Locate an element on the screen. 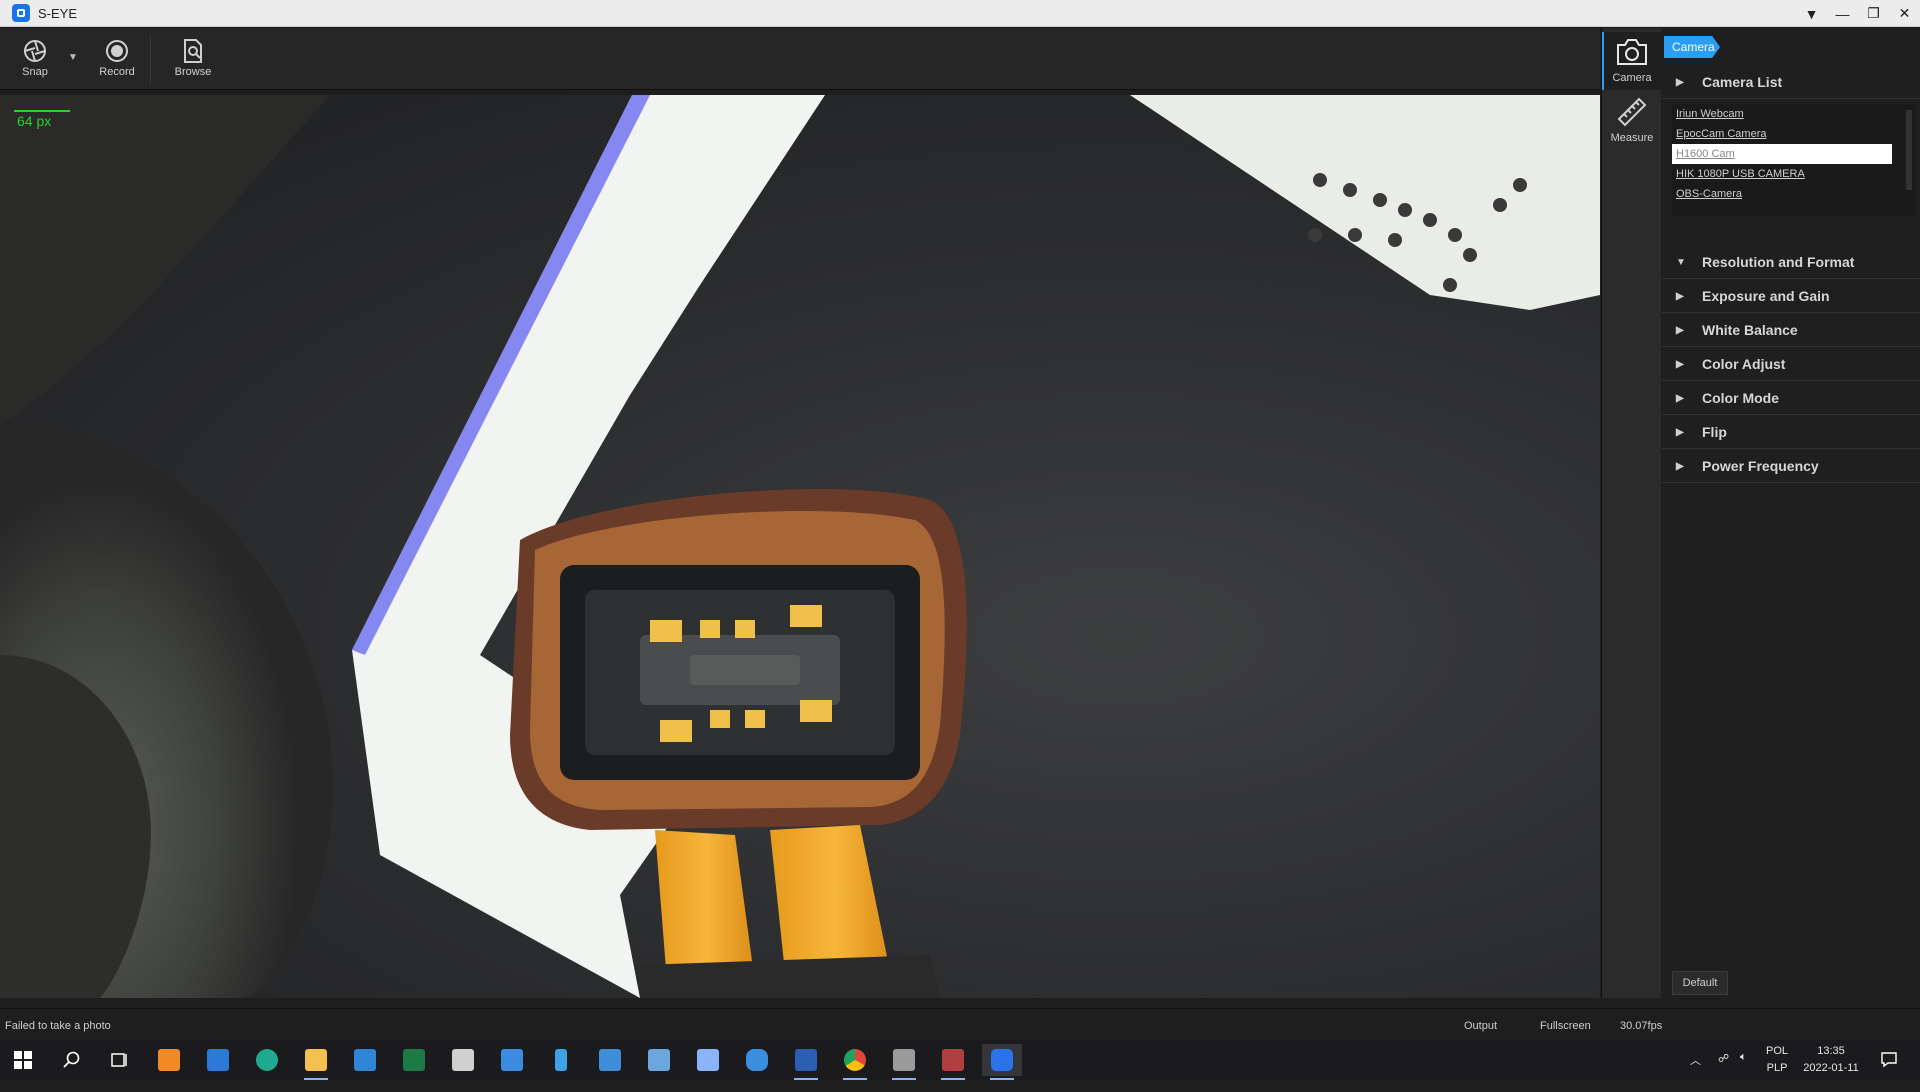 The height and width of the screenshot is (1092, 1920). excel-icon is located at coordinates (414, 1060).